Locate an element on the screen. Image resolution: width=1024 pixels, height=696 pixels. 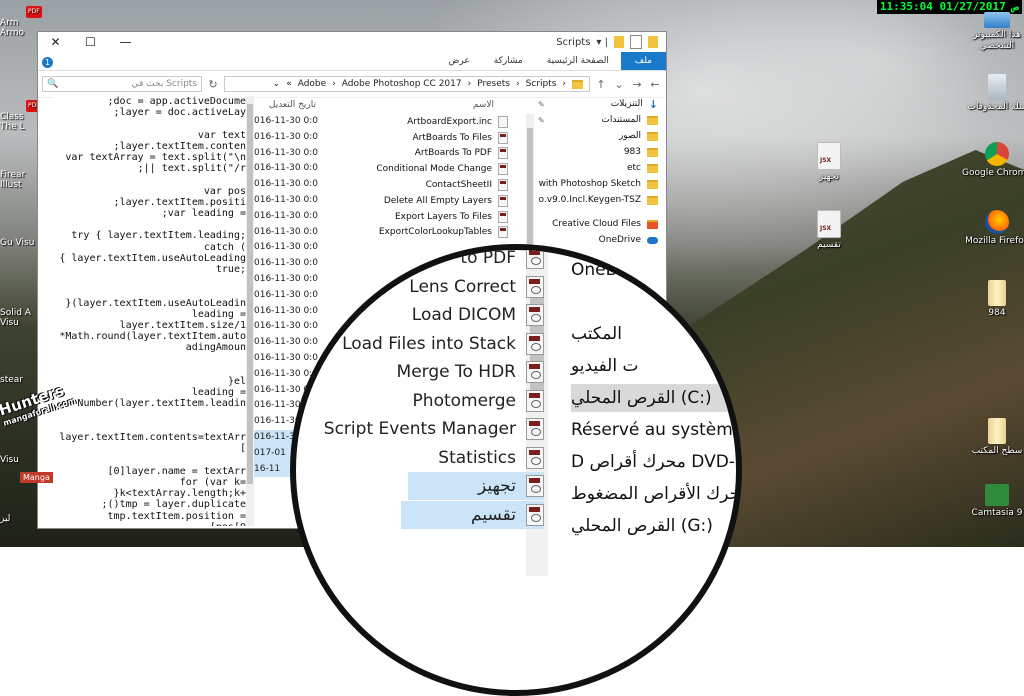
desktop-icon-label: ليز is located at coordinates (5, 519).